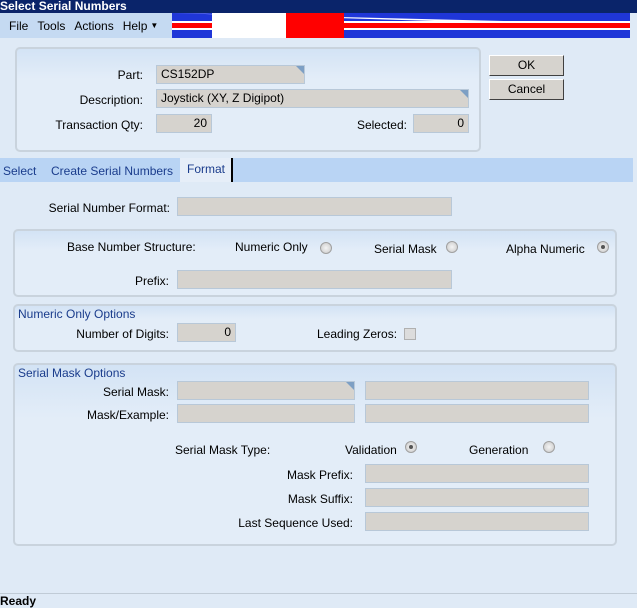  I want to click on ok-button: OK, so click(526, 65).